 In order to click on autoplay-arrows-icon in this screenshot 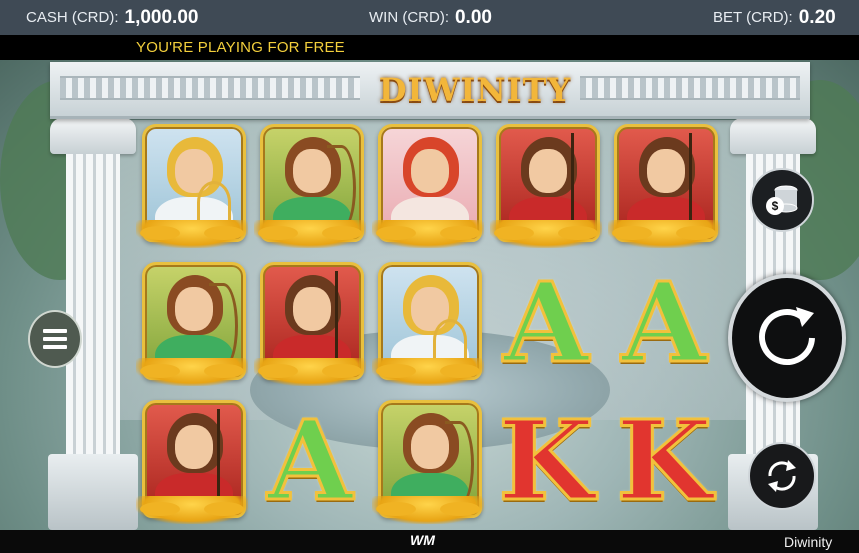, I will do `click(782, 476)`.